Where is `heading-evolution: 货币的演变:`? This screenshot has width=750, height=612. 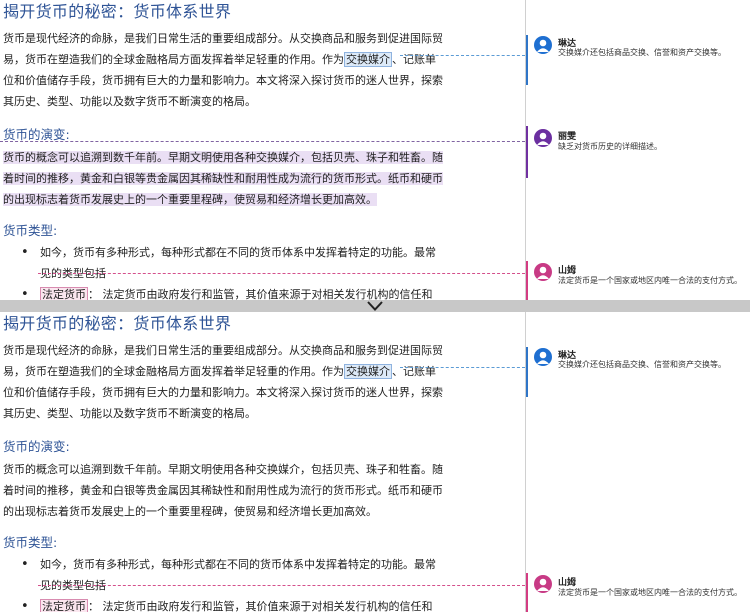 heading-evolution: 货币的演变: is located at coordinates (36, 446).